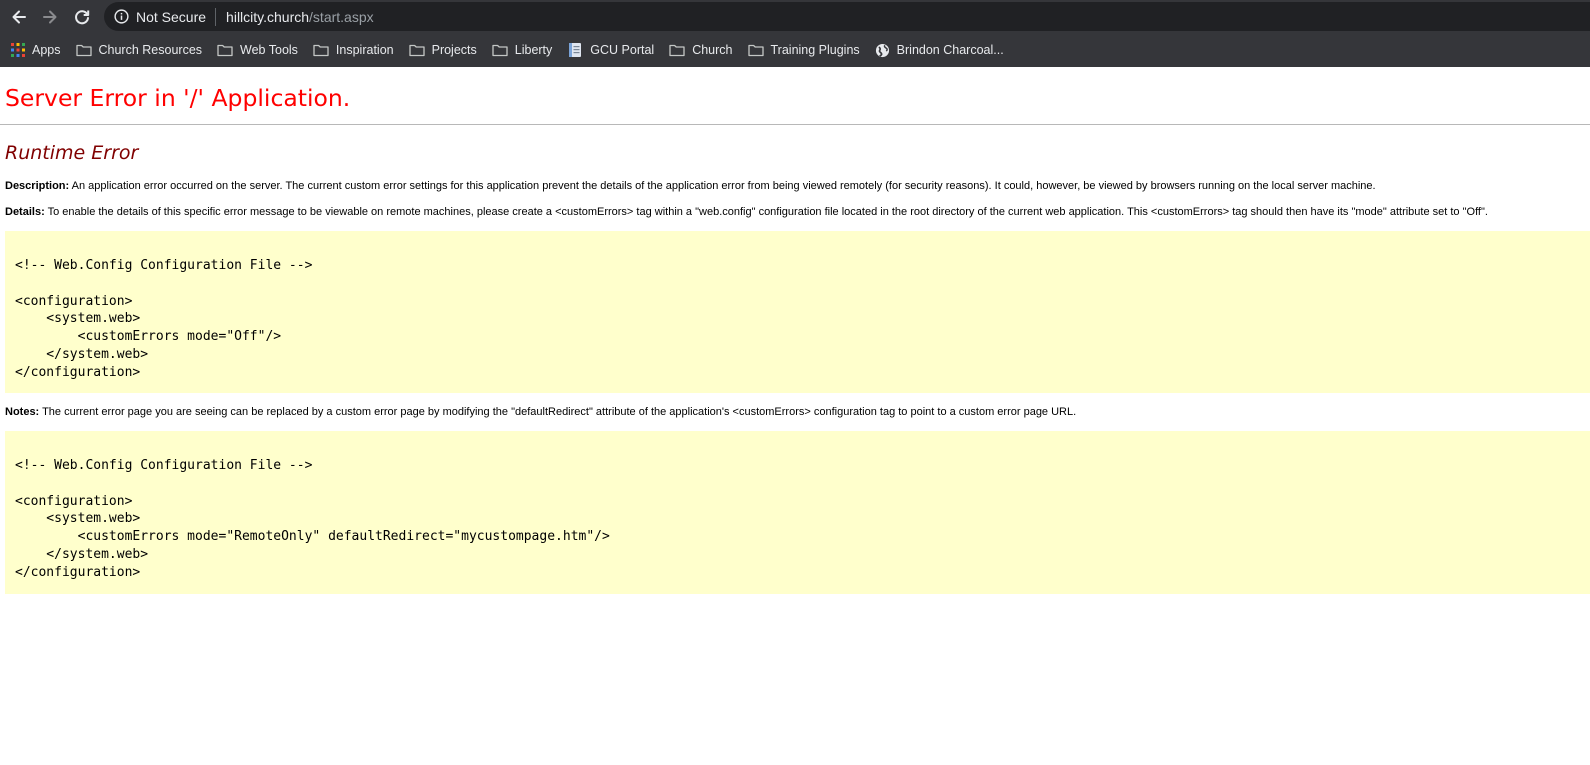 The image size is (1590, 765). What do you see at coordinates (216, 16) in the screenshot?
I see `address-separator` at bounding box center [216, 16].